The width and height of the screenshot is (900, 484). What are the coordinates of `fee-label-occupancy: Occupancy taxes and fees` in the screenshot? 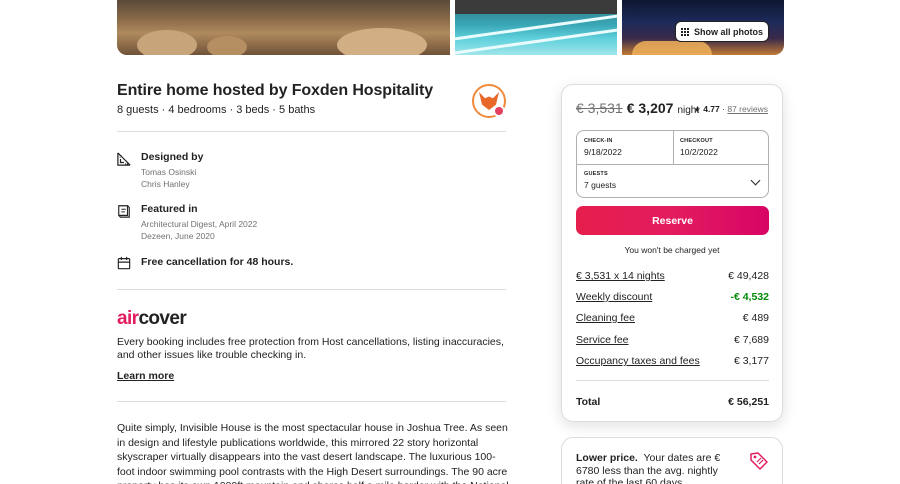 It's located at (638, 361).